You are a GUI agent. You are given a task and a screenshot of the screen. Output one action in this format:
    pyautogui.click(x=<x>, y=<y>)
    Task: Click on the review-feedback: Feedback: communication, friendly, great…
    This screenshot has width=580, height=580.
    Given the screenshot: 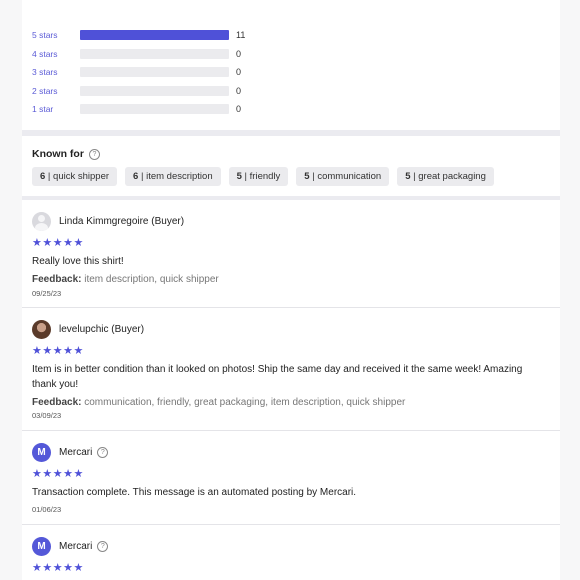 What is the action you would take?
    pyautogui.click(x=218, y=402)
    